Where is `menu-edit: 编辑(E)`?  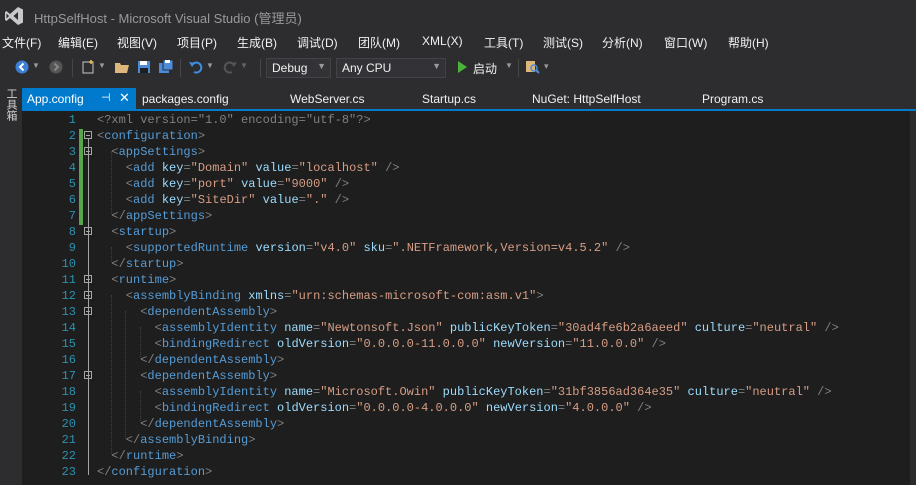
menu-edit: 编辑(E) is located at coordinates (78, 42).